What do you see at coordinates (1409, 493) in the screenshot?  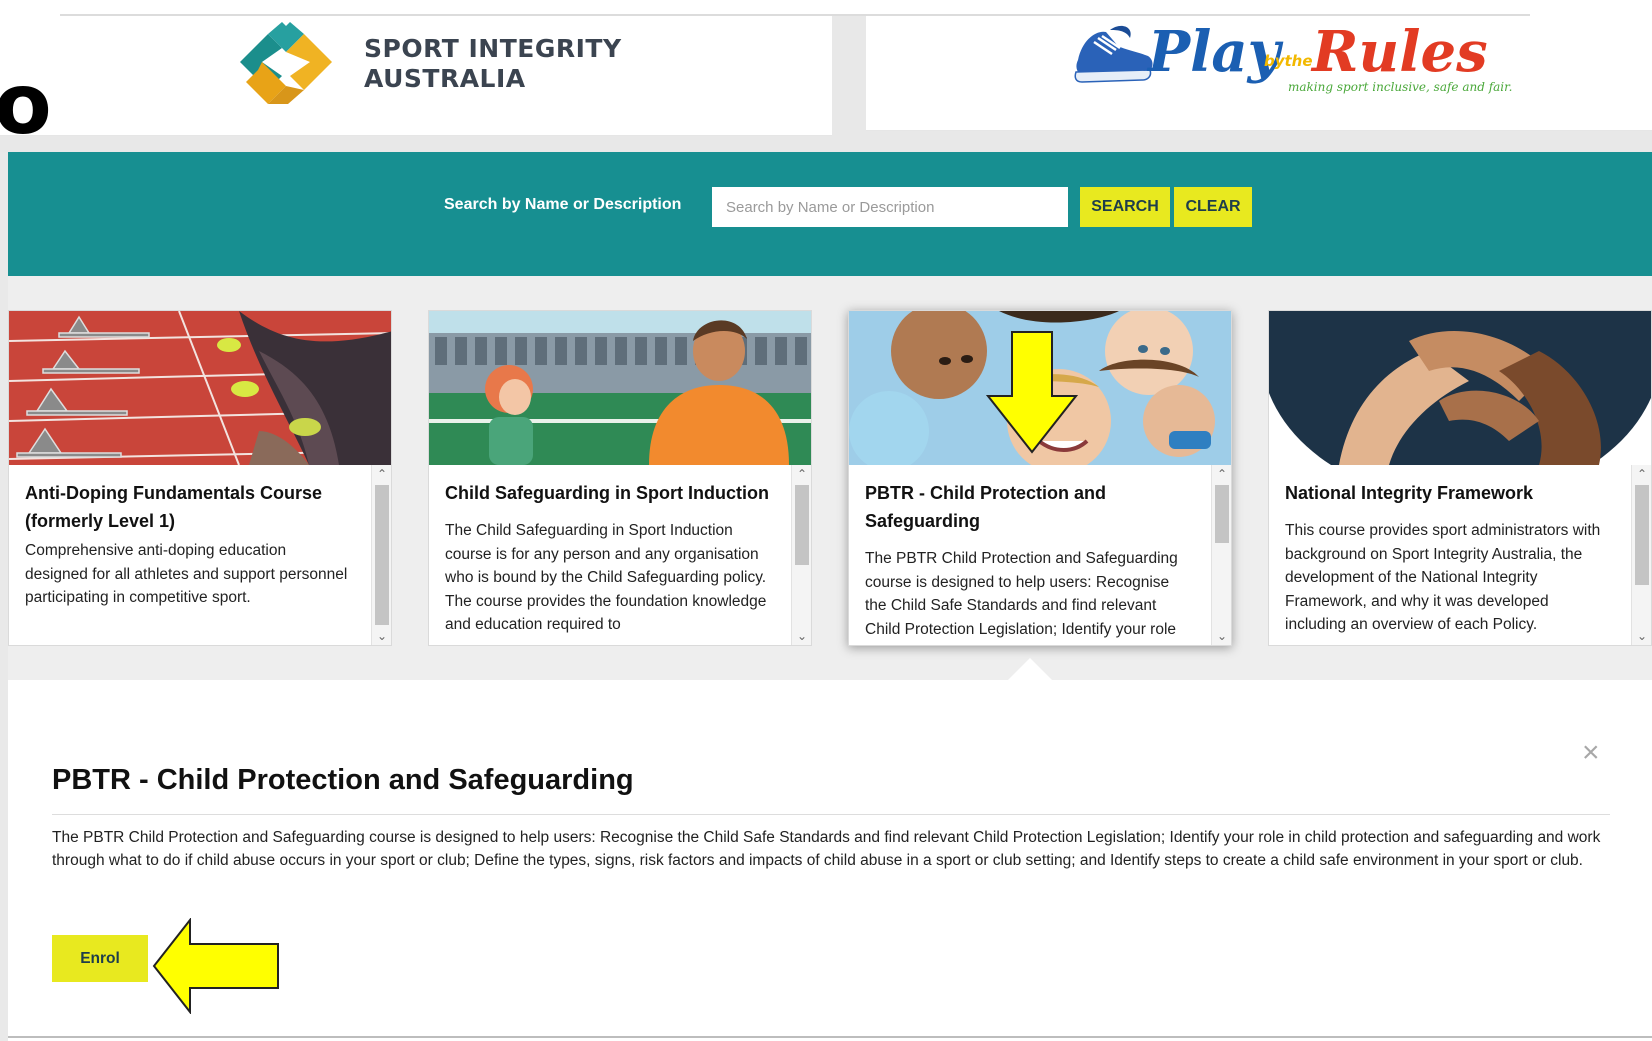 I see `course-card-title: National Integrity Framework` at bounding box center [1409, 493].